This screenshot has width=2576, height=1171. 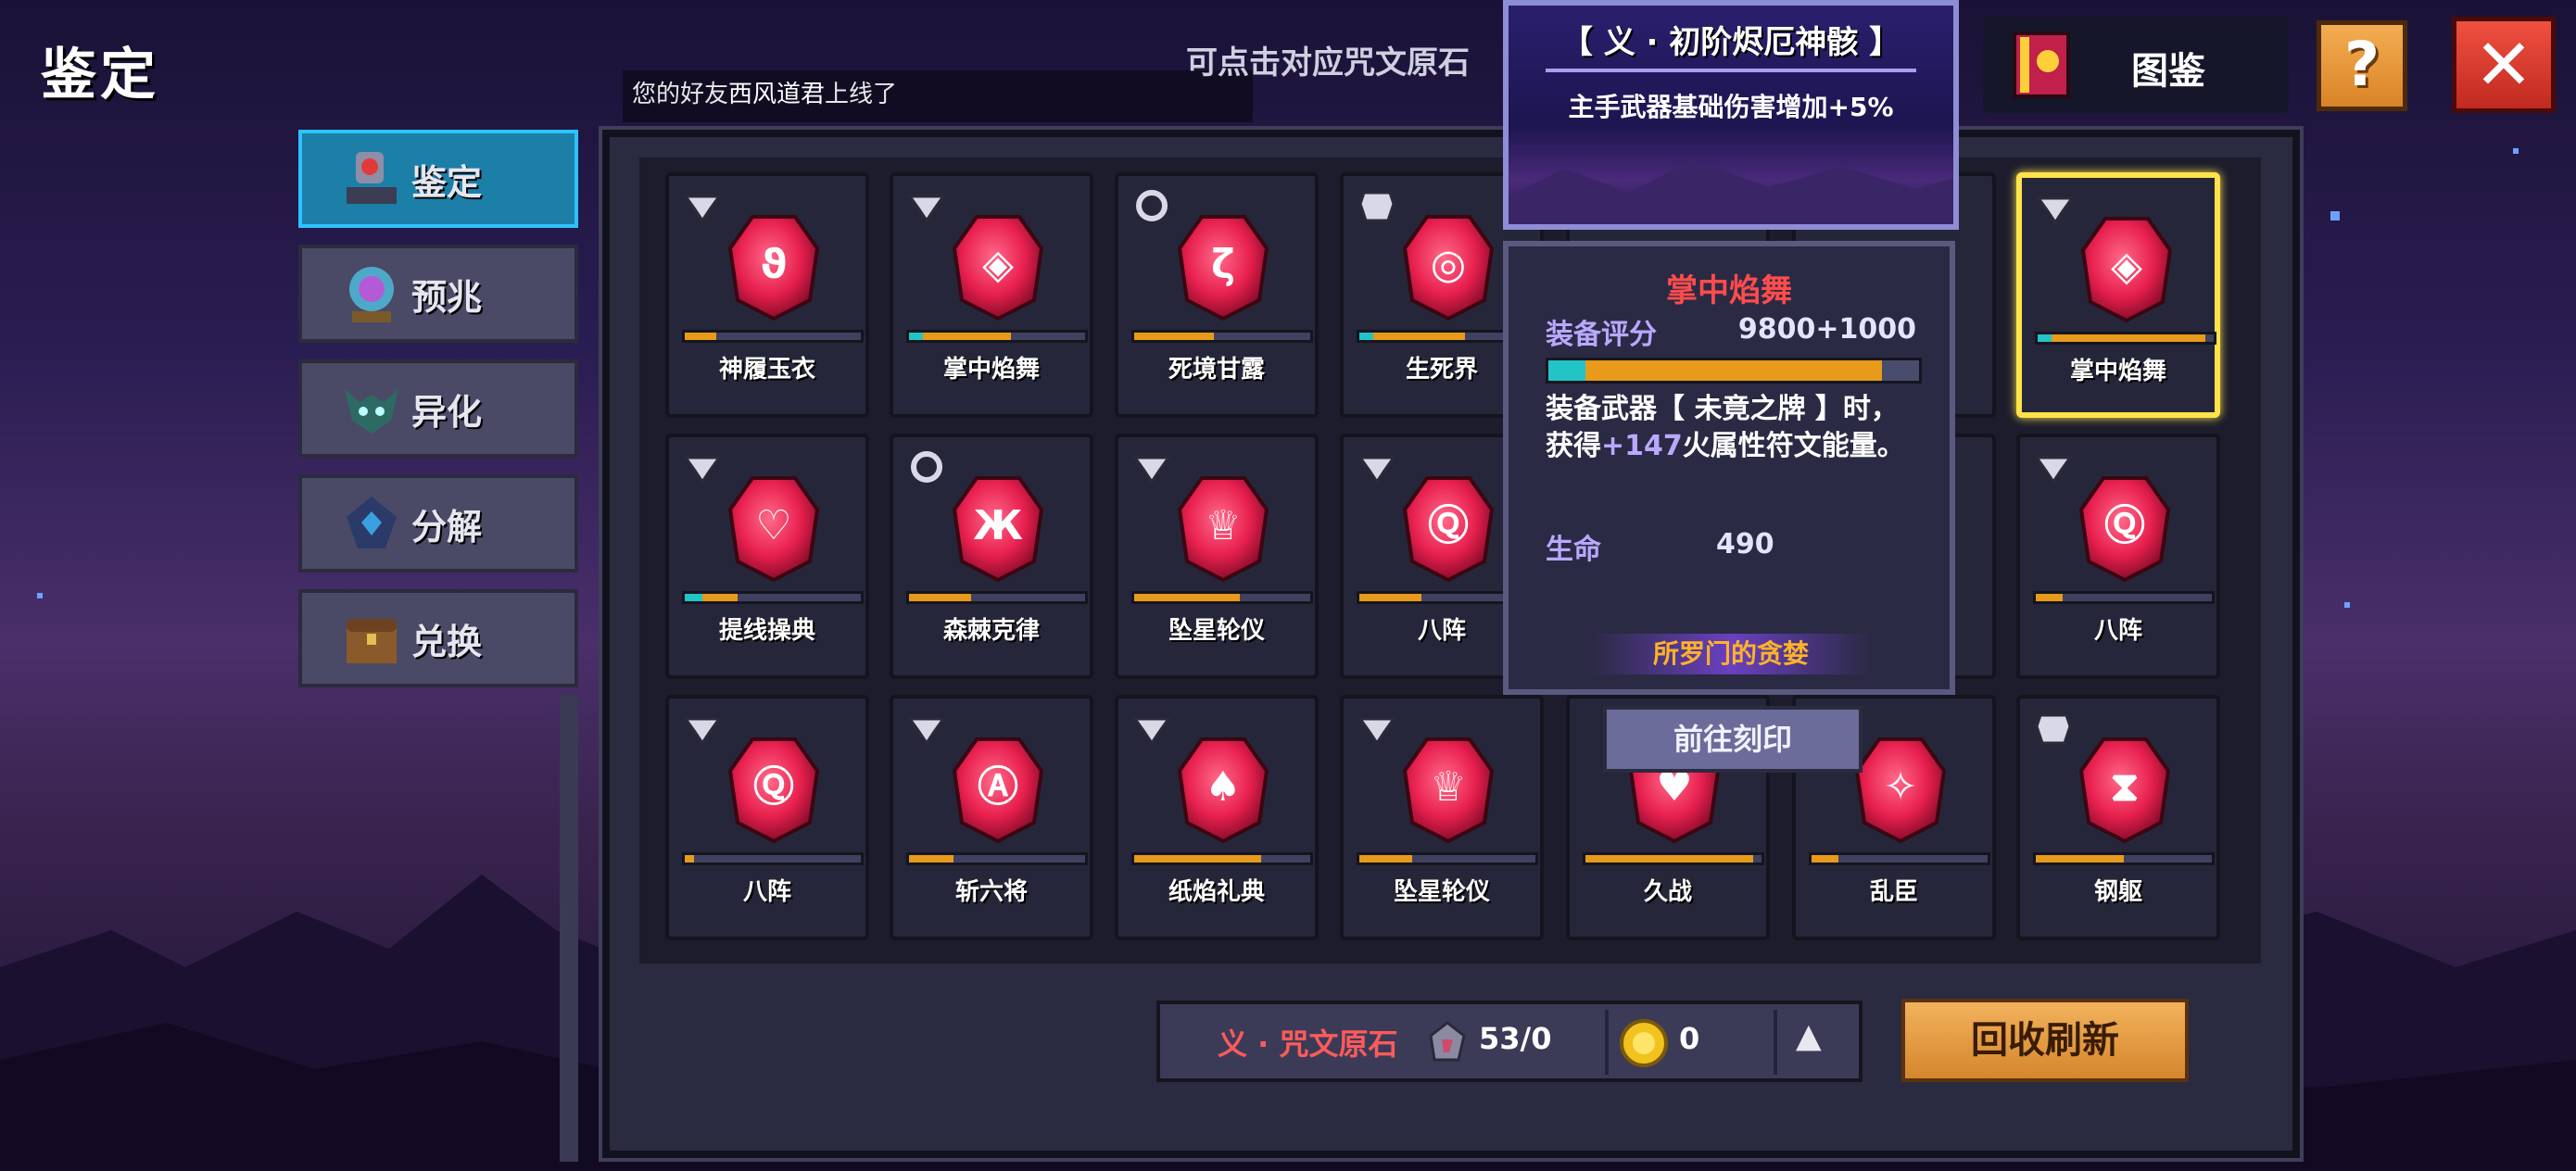 What do you see at coordinates (991, 818) in the screenshot?
I see `rune-cell: Ⓐ 斩六将` at bounding box center [991, 818].